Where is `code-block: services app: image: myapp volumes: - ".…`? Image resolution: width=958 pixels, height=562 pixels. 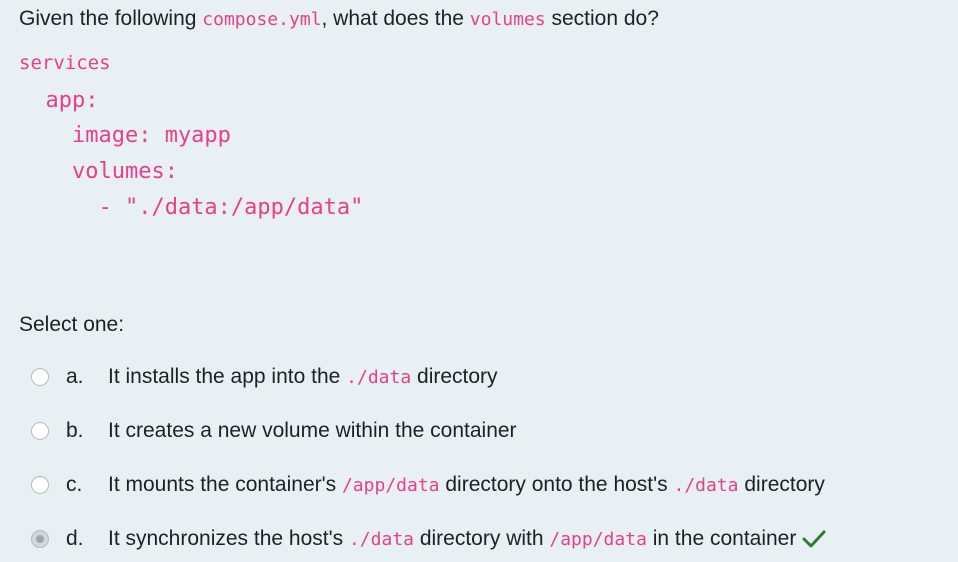
code-block: services app: image: myapp volumes: - ".… is located at coordinates (191, 136).